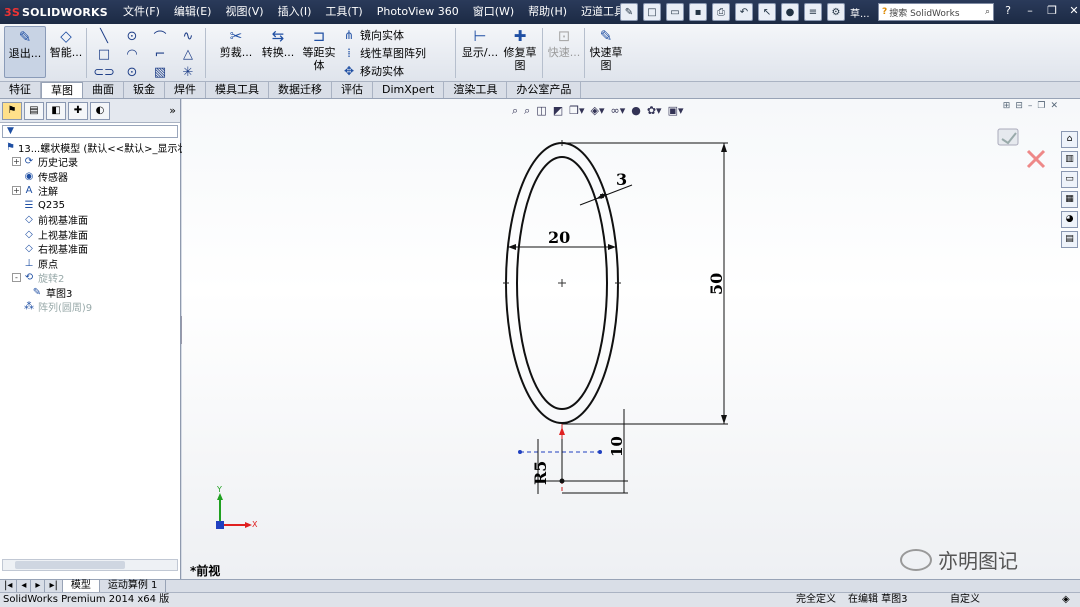 The height and width of the screenshot is (607, 1080). What do you see at coordinates (16, 191) in the screenshot?
I see `expand-toggle-icon: +` at bounding box center [16, 191].